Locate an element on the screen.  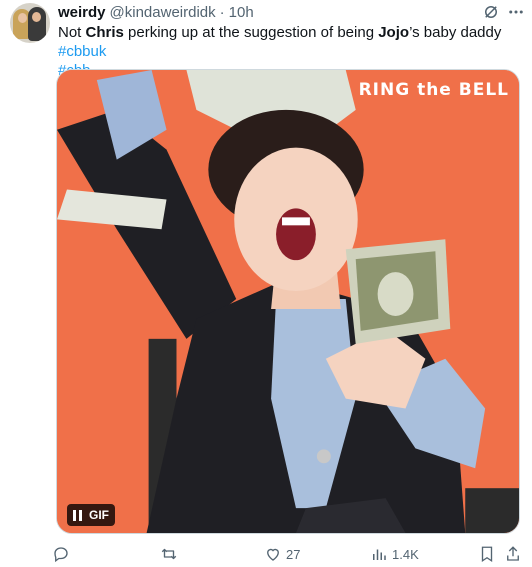
pause-icon is located at coordinates (78, 515).